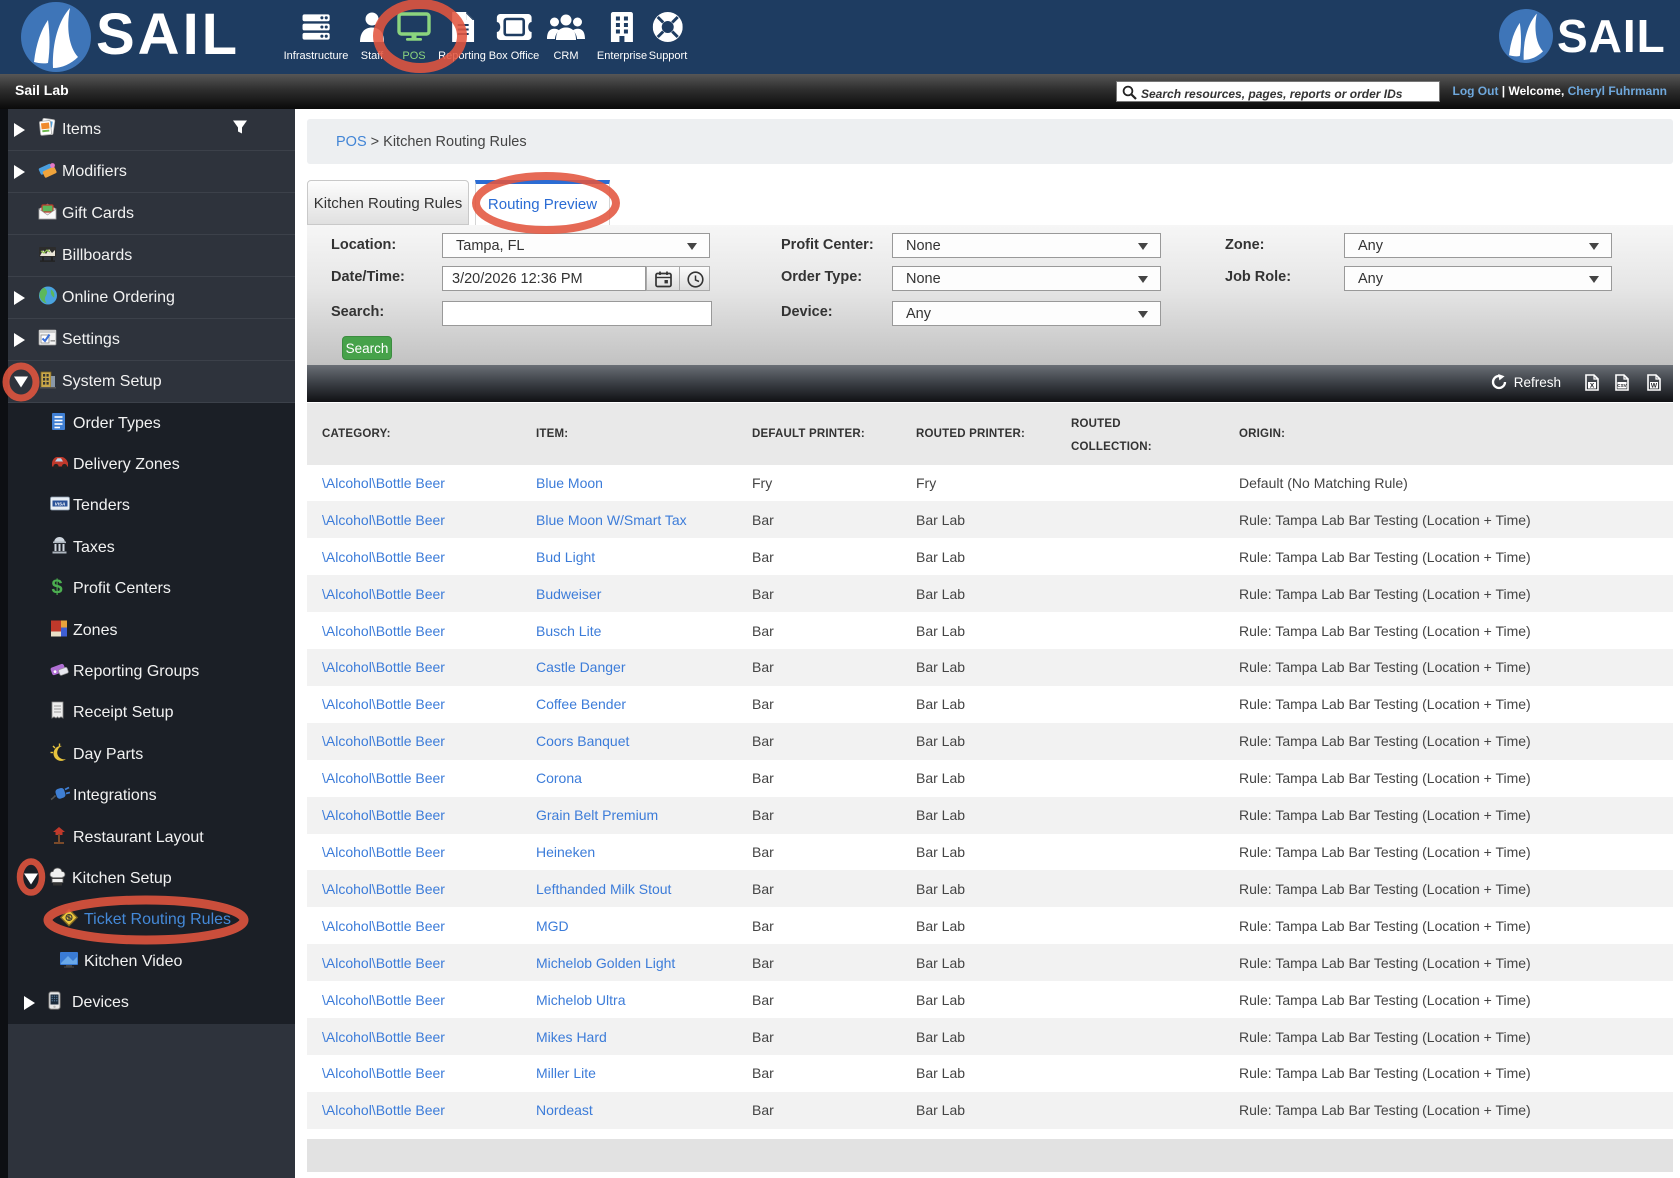 This screenshot has height=1178, width=1680. I want to click on svg-text: CSV, so click(1622, 385).